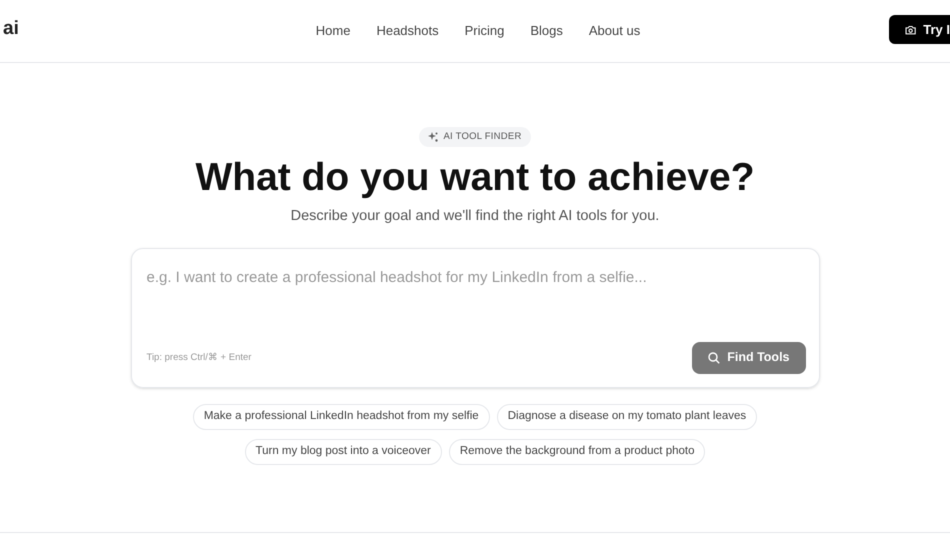  What do you see at coordinates (199, 357) in the screenshot?
I see `tip-text: Tip: press Ctrl/⌘ + Enter` at bounding box center [199, 357].